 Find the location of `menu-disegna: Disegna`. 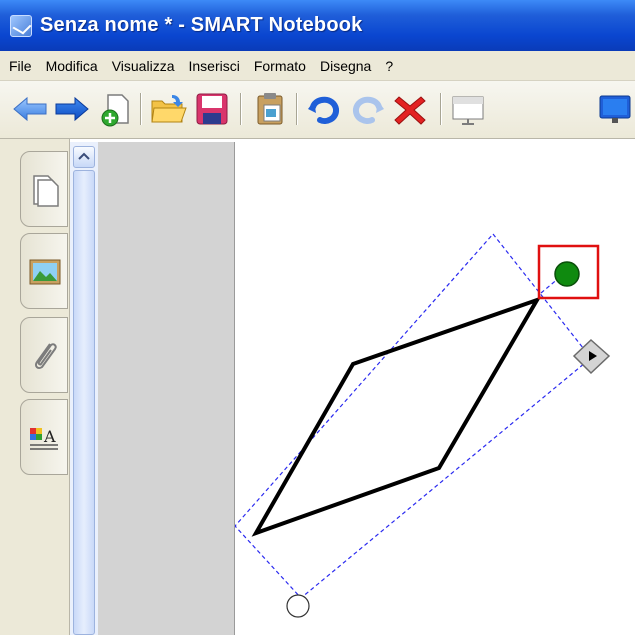

menu-disegna: Disegna is located at coordinates (345, 66).